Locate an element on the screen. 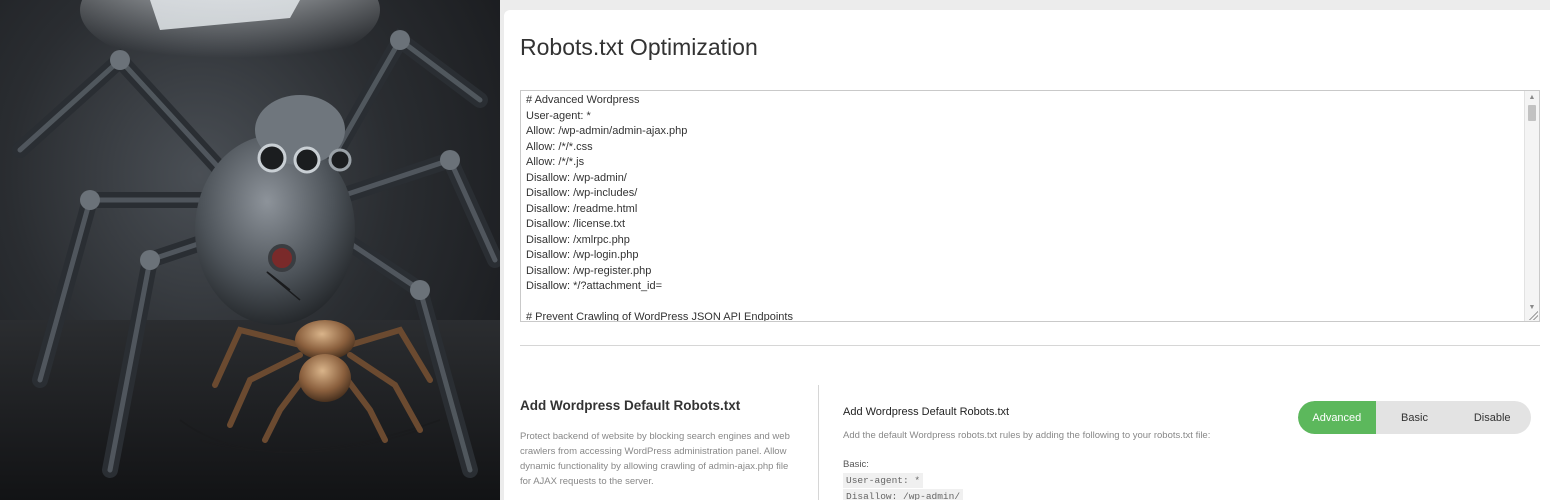 This screenshot has height=500, width=1550. robots-txt-line: Disallow: /wp-login.php is located at coordinates (582, 255).